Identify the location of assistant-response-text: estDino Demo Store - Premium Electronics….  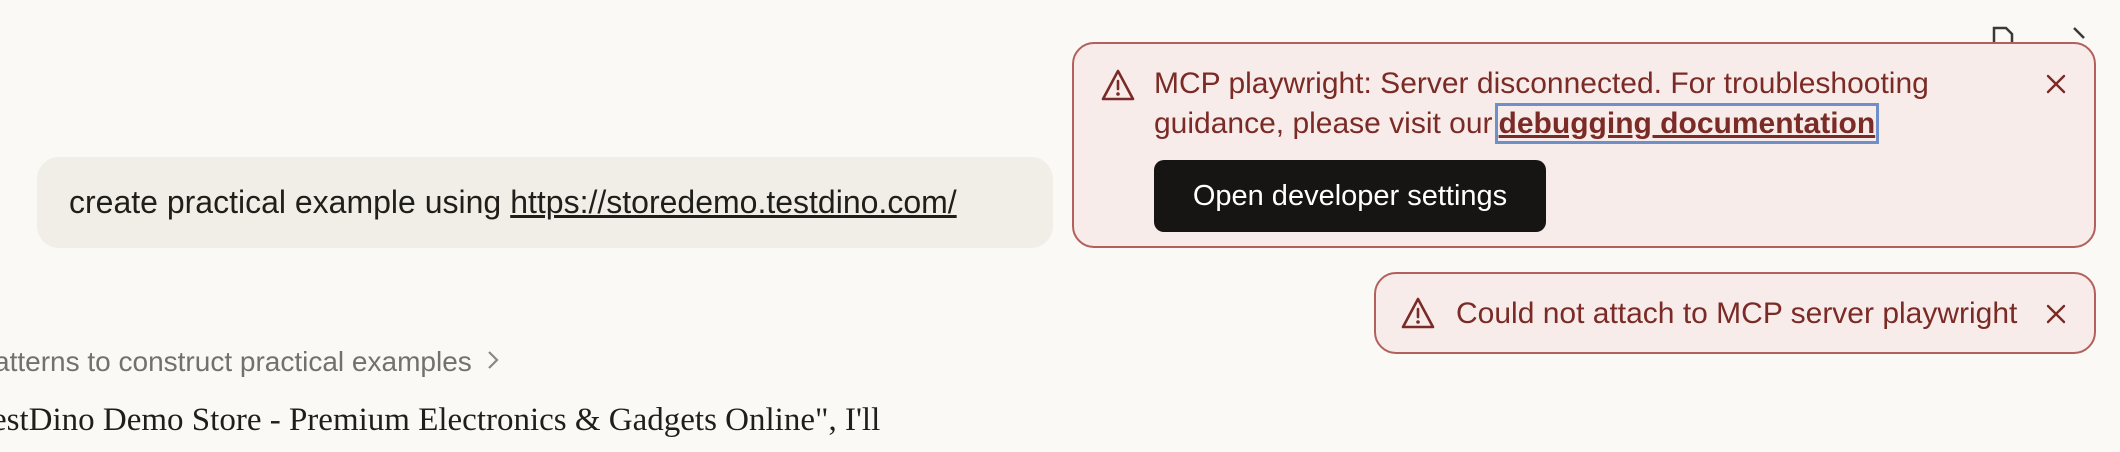
(440, 420).